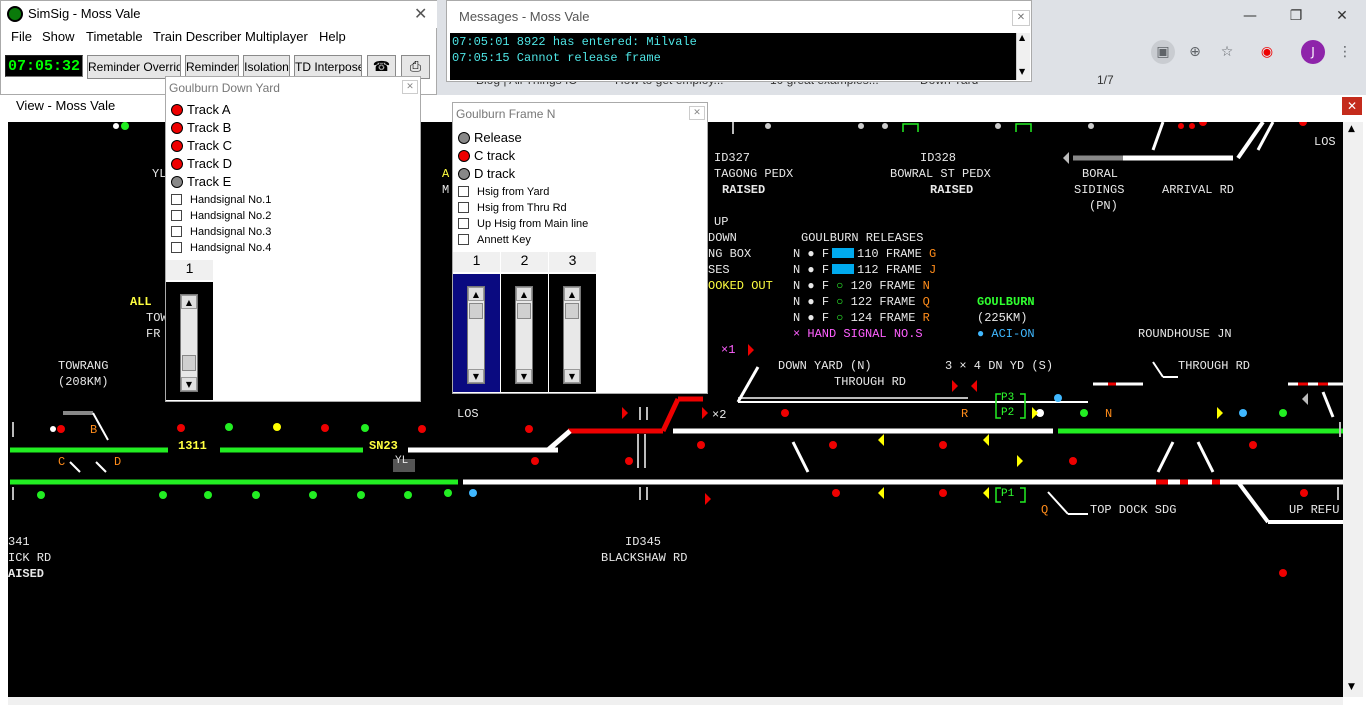 The width and height of the screenshot is (1366, 707). What do you see at coordinates (15, 14) in the screenshot?
I see `simsig-logo-icon` at bounding box center [15, 14].